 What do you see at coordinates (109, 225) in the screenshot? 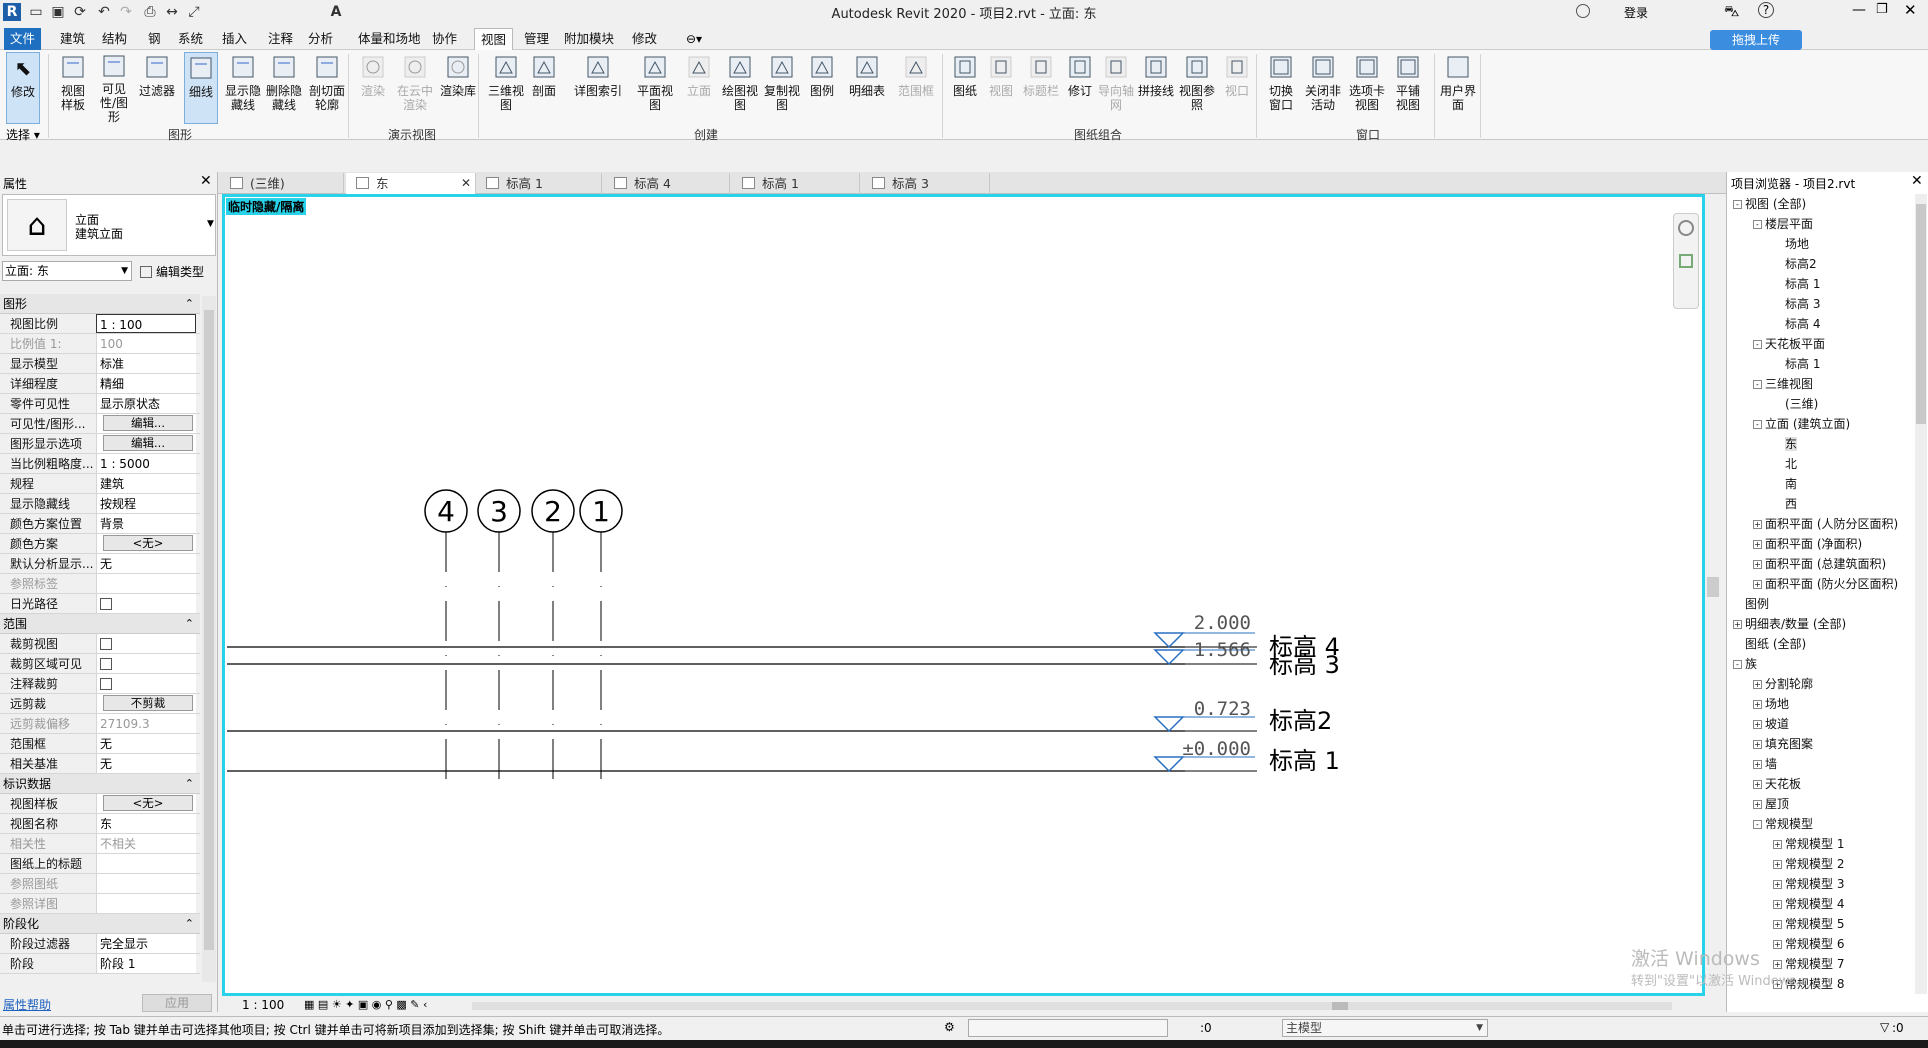
I see `type-selector: ⌂ 立面 建筑立面 ▼` at bounding box center [109, 225].